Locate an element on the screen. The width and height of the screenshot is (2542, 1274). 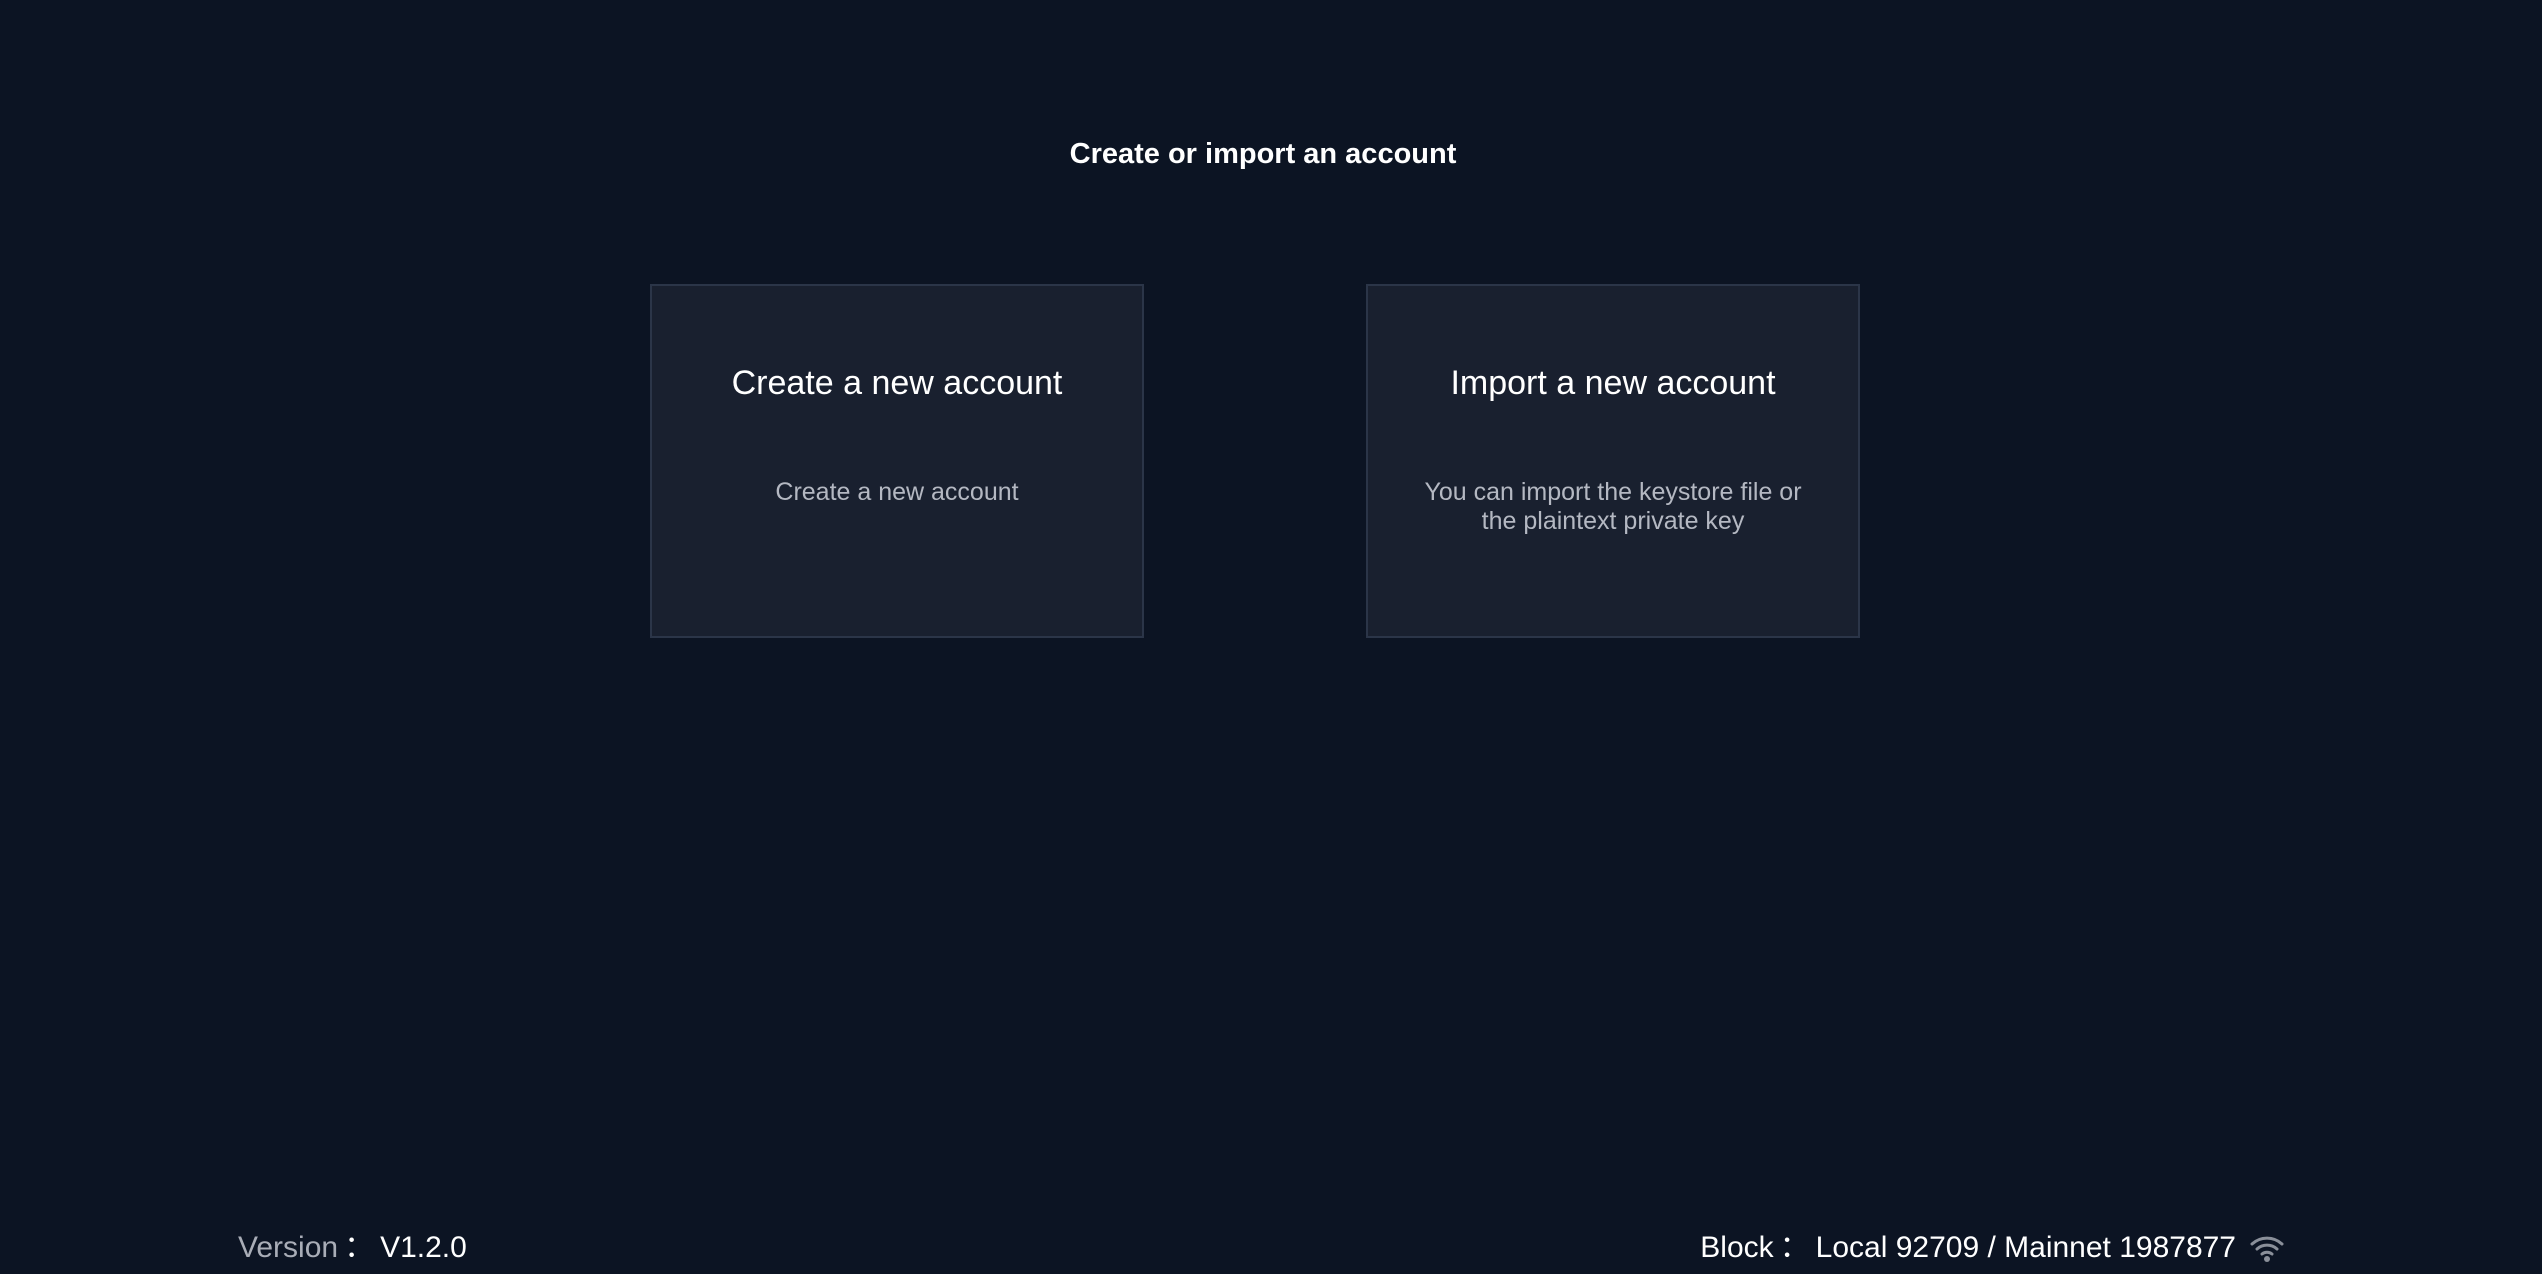
version-info: Version： V1.2.0 is located at coordinates (352, 1248).